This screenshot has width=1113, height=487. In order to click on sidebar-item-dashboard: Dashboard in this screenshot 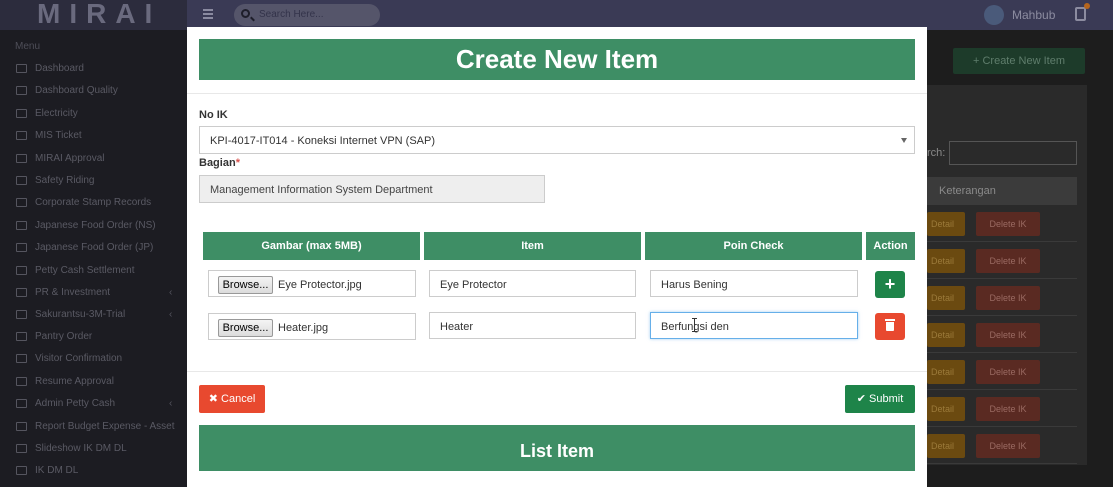, I will do `click(101, 70)`.